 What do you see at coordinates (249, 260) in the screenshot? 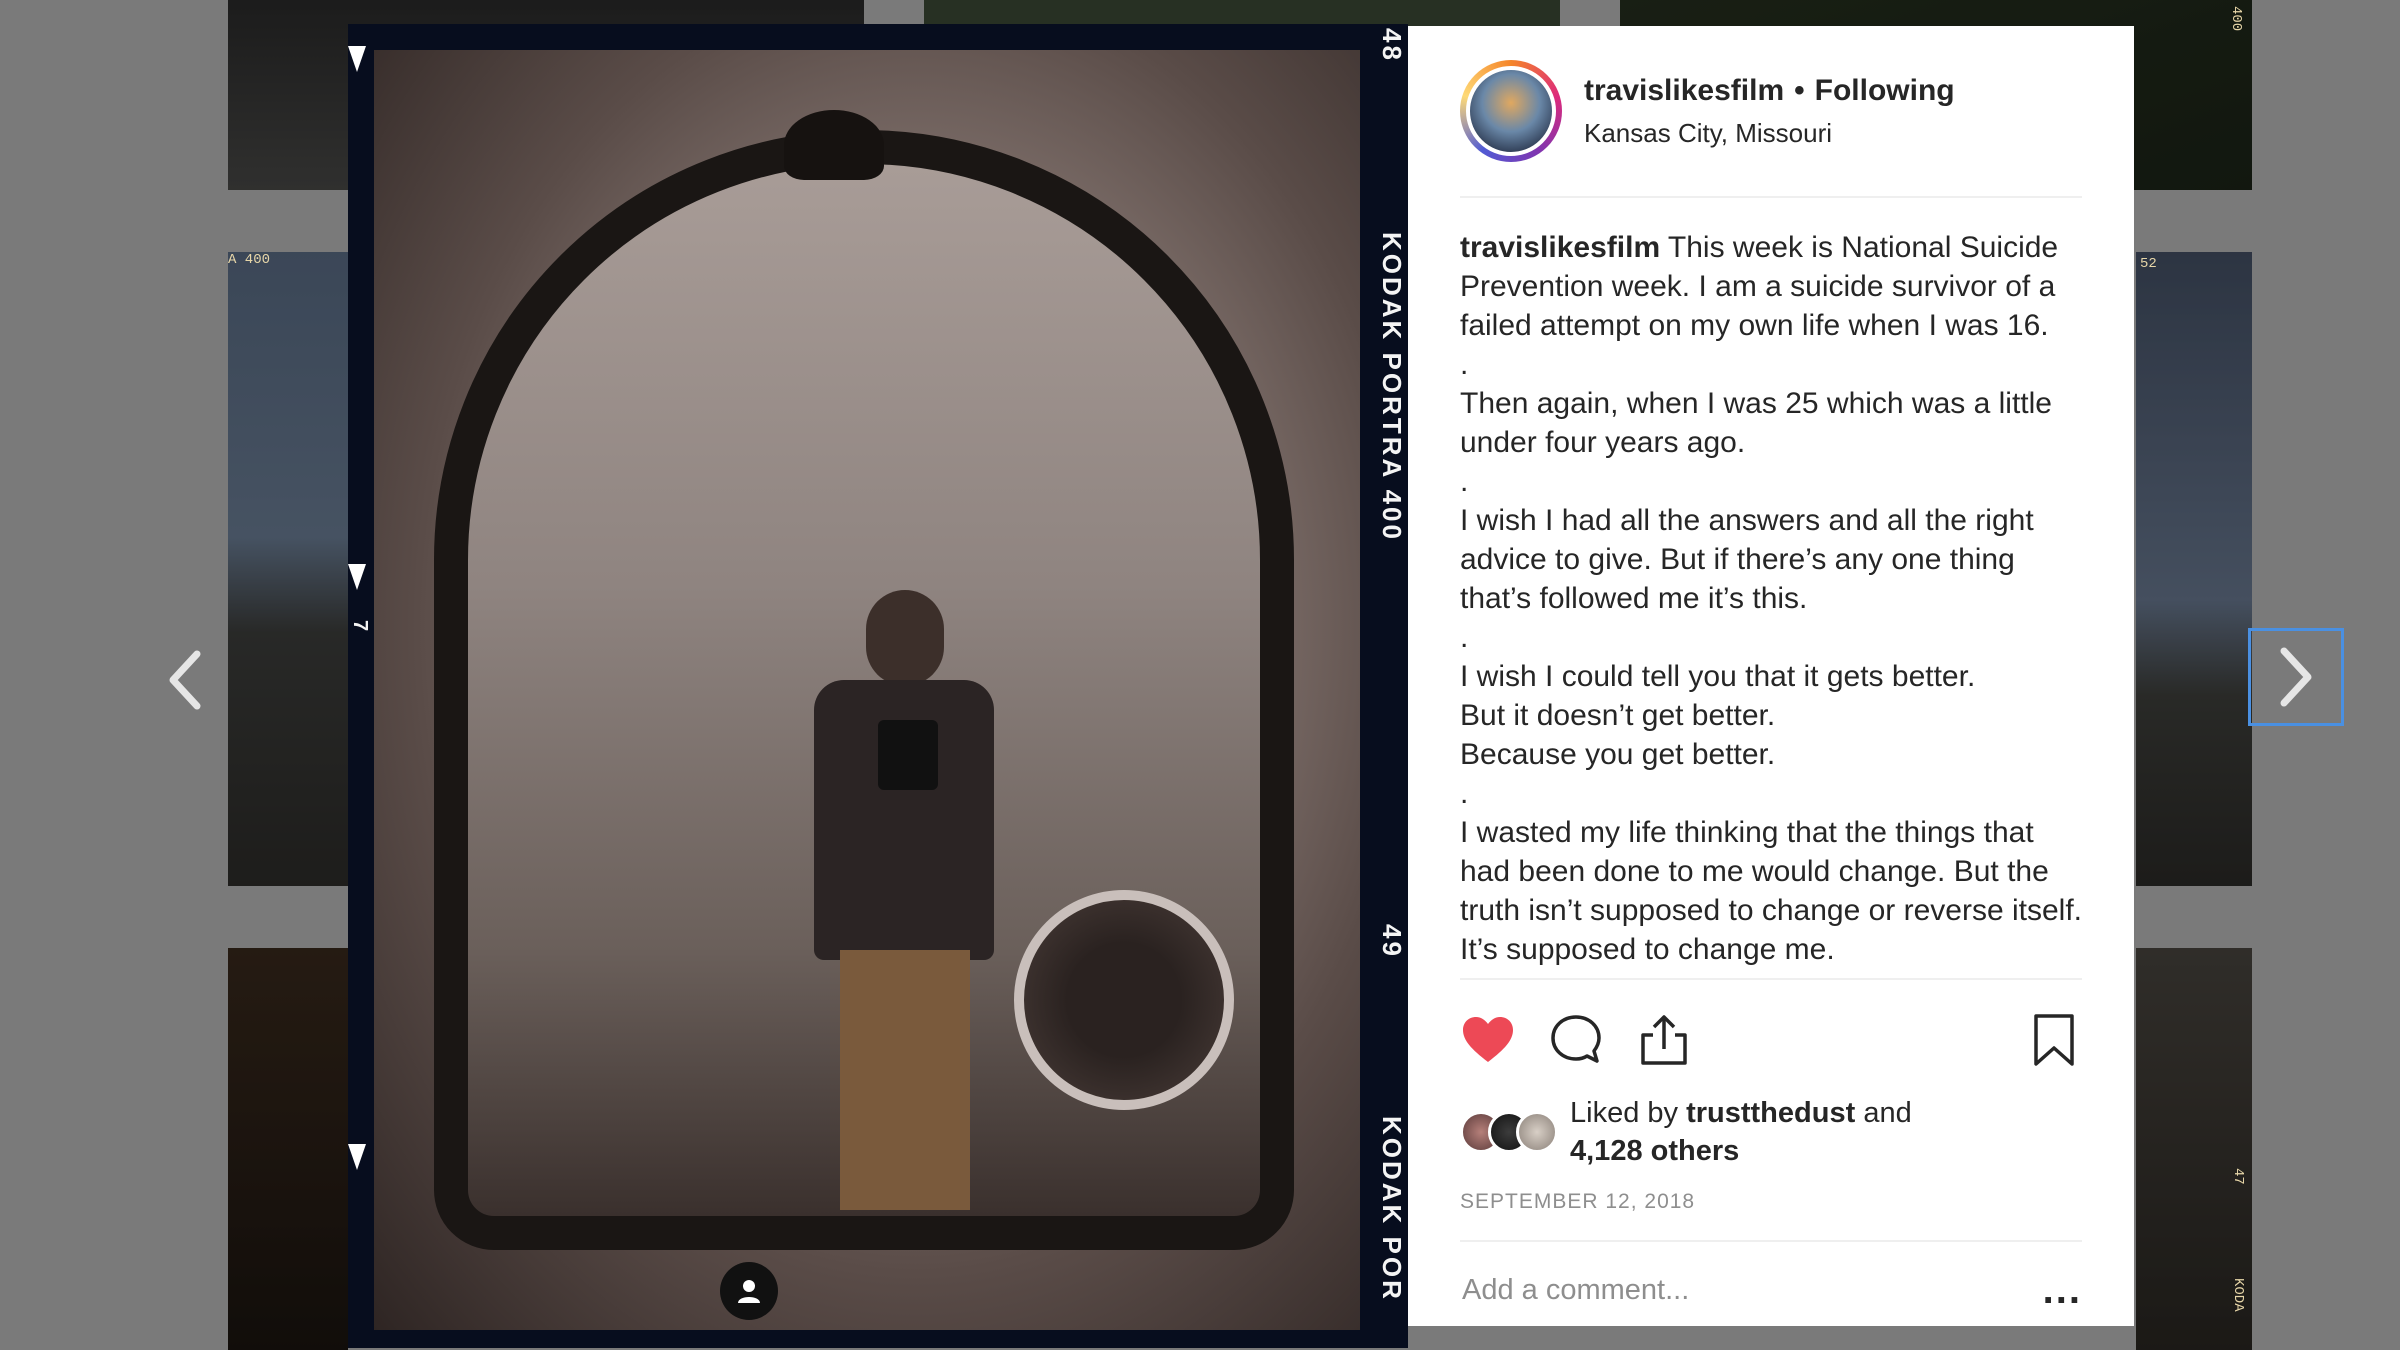
I see `film-mark-text: A 400` at bounding box center [249, 260].